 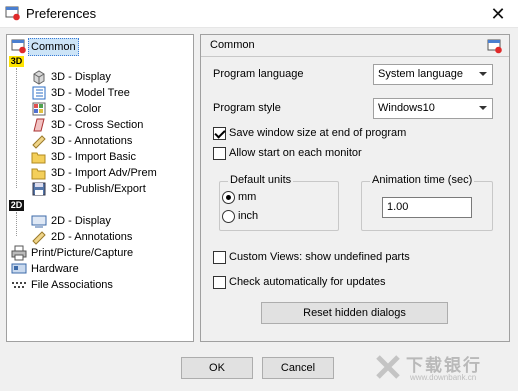 I want to click on animation-time-input: 1.00, so click(x=427, y=207).